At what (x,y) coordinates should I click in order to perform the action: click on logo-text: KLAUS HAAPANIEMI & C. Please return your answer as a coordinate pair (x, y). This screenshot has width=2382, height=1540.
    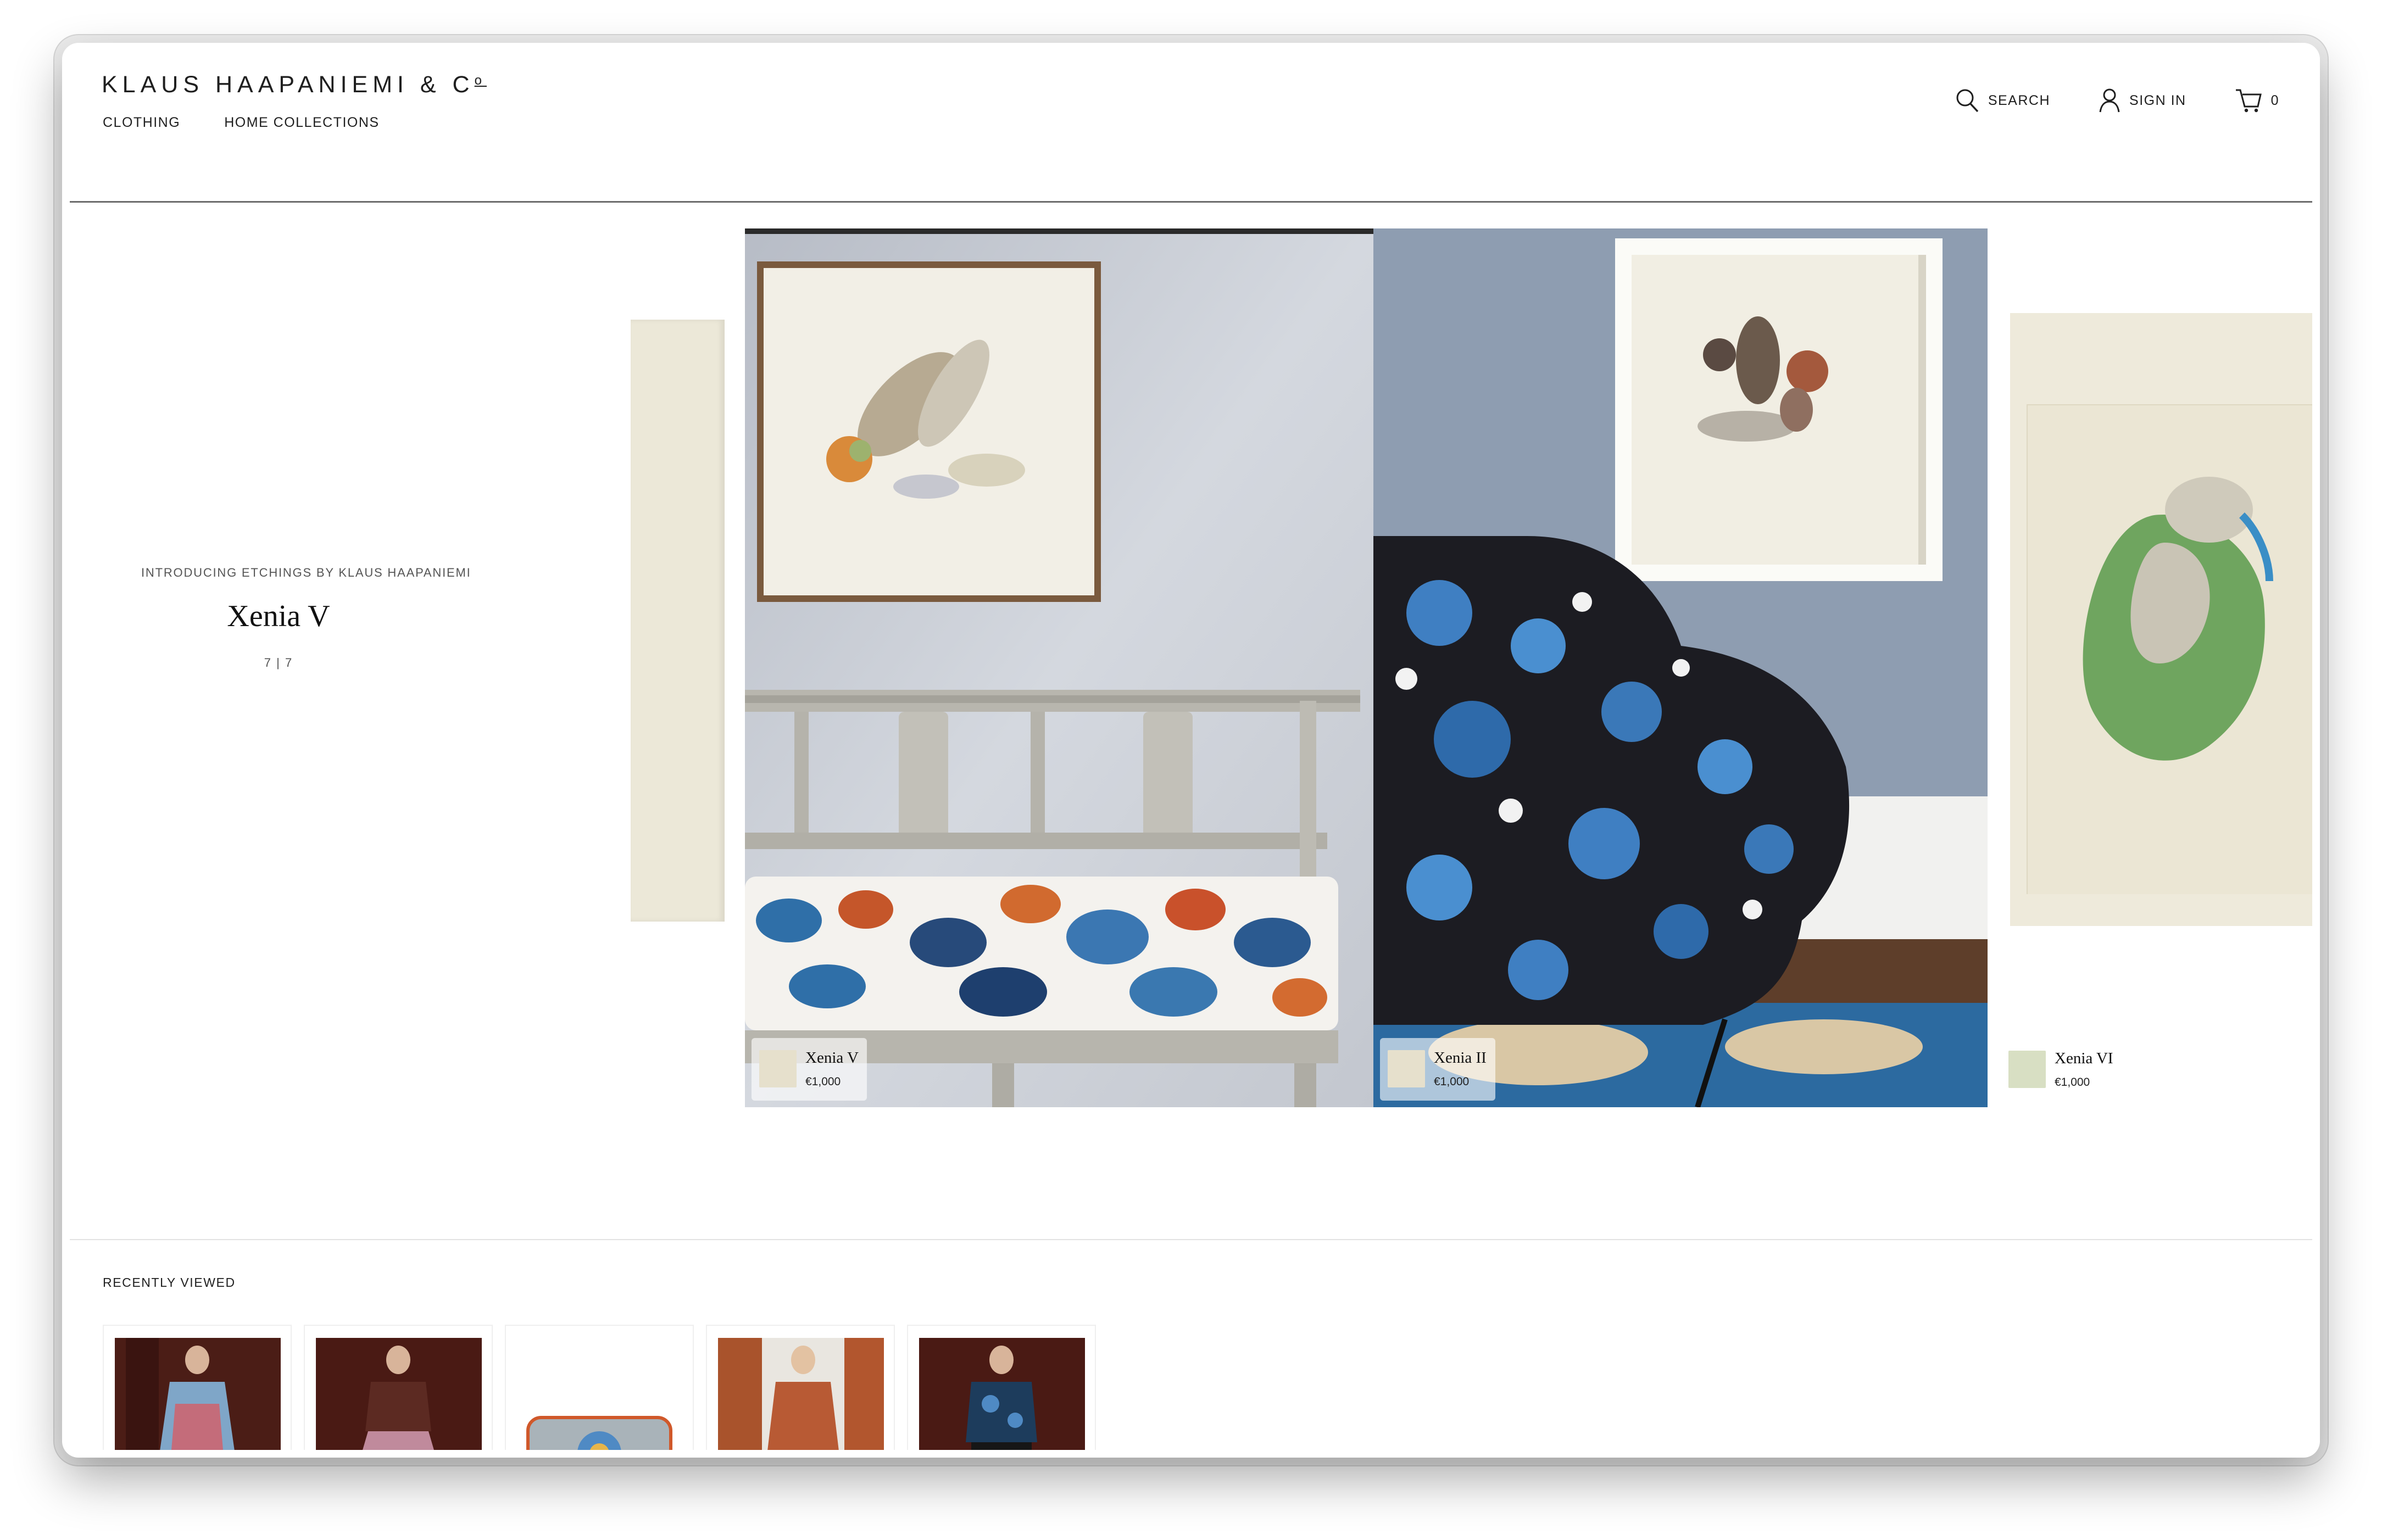
    Looking at the image, I should click on (289, 84).